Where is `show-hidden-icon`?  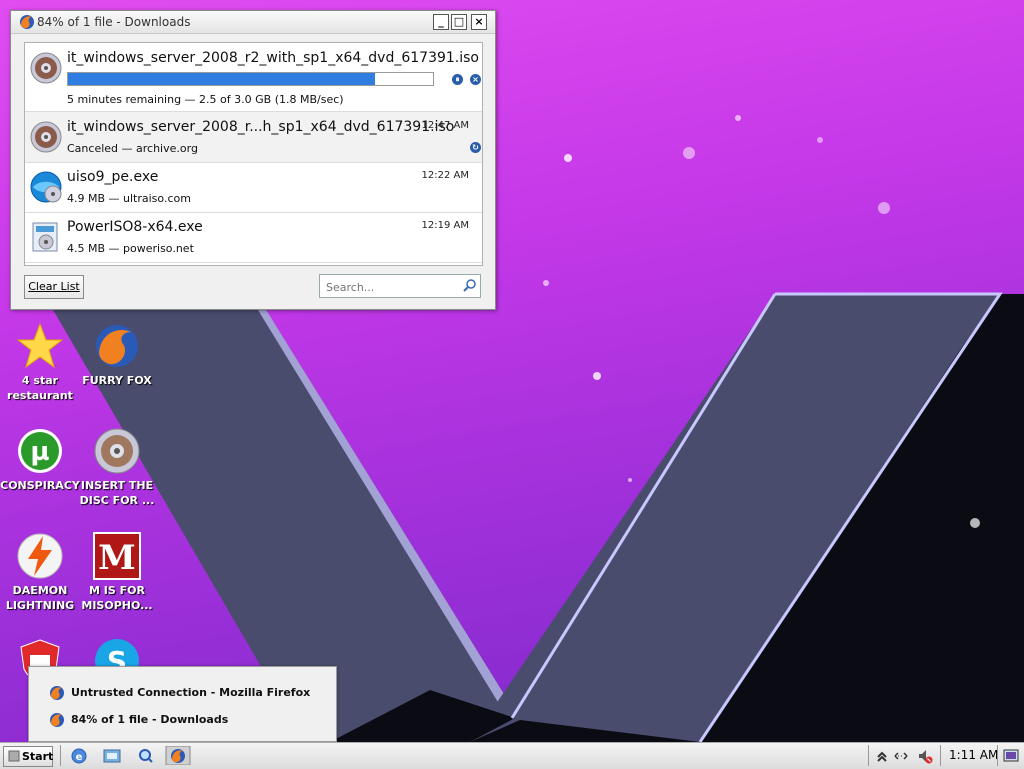
show-hidden-icon is located at coordinates (882, 756).